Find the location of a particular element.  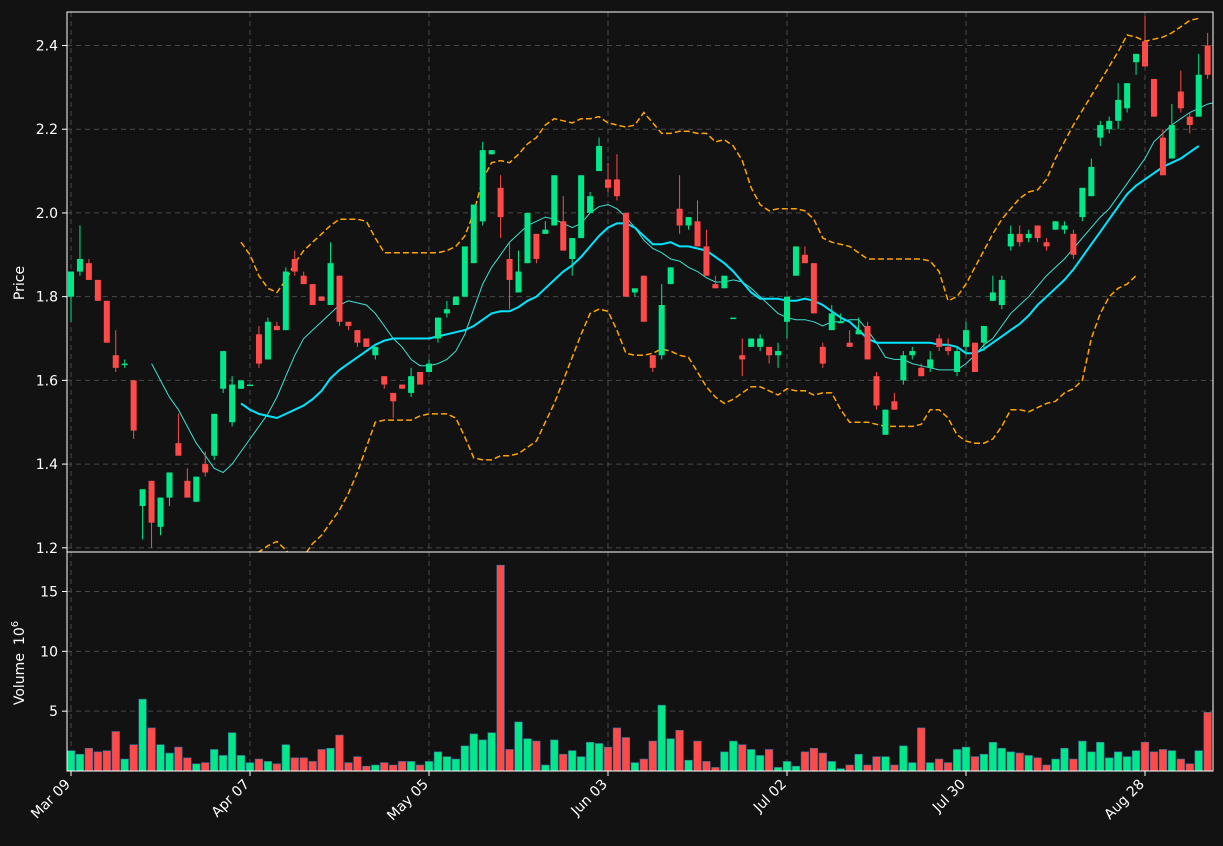

volume-axis-exponent-power: 6 is located at coordinates (15, 624).